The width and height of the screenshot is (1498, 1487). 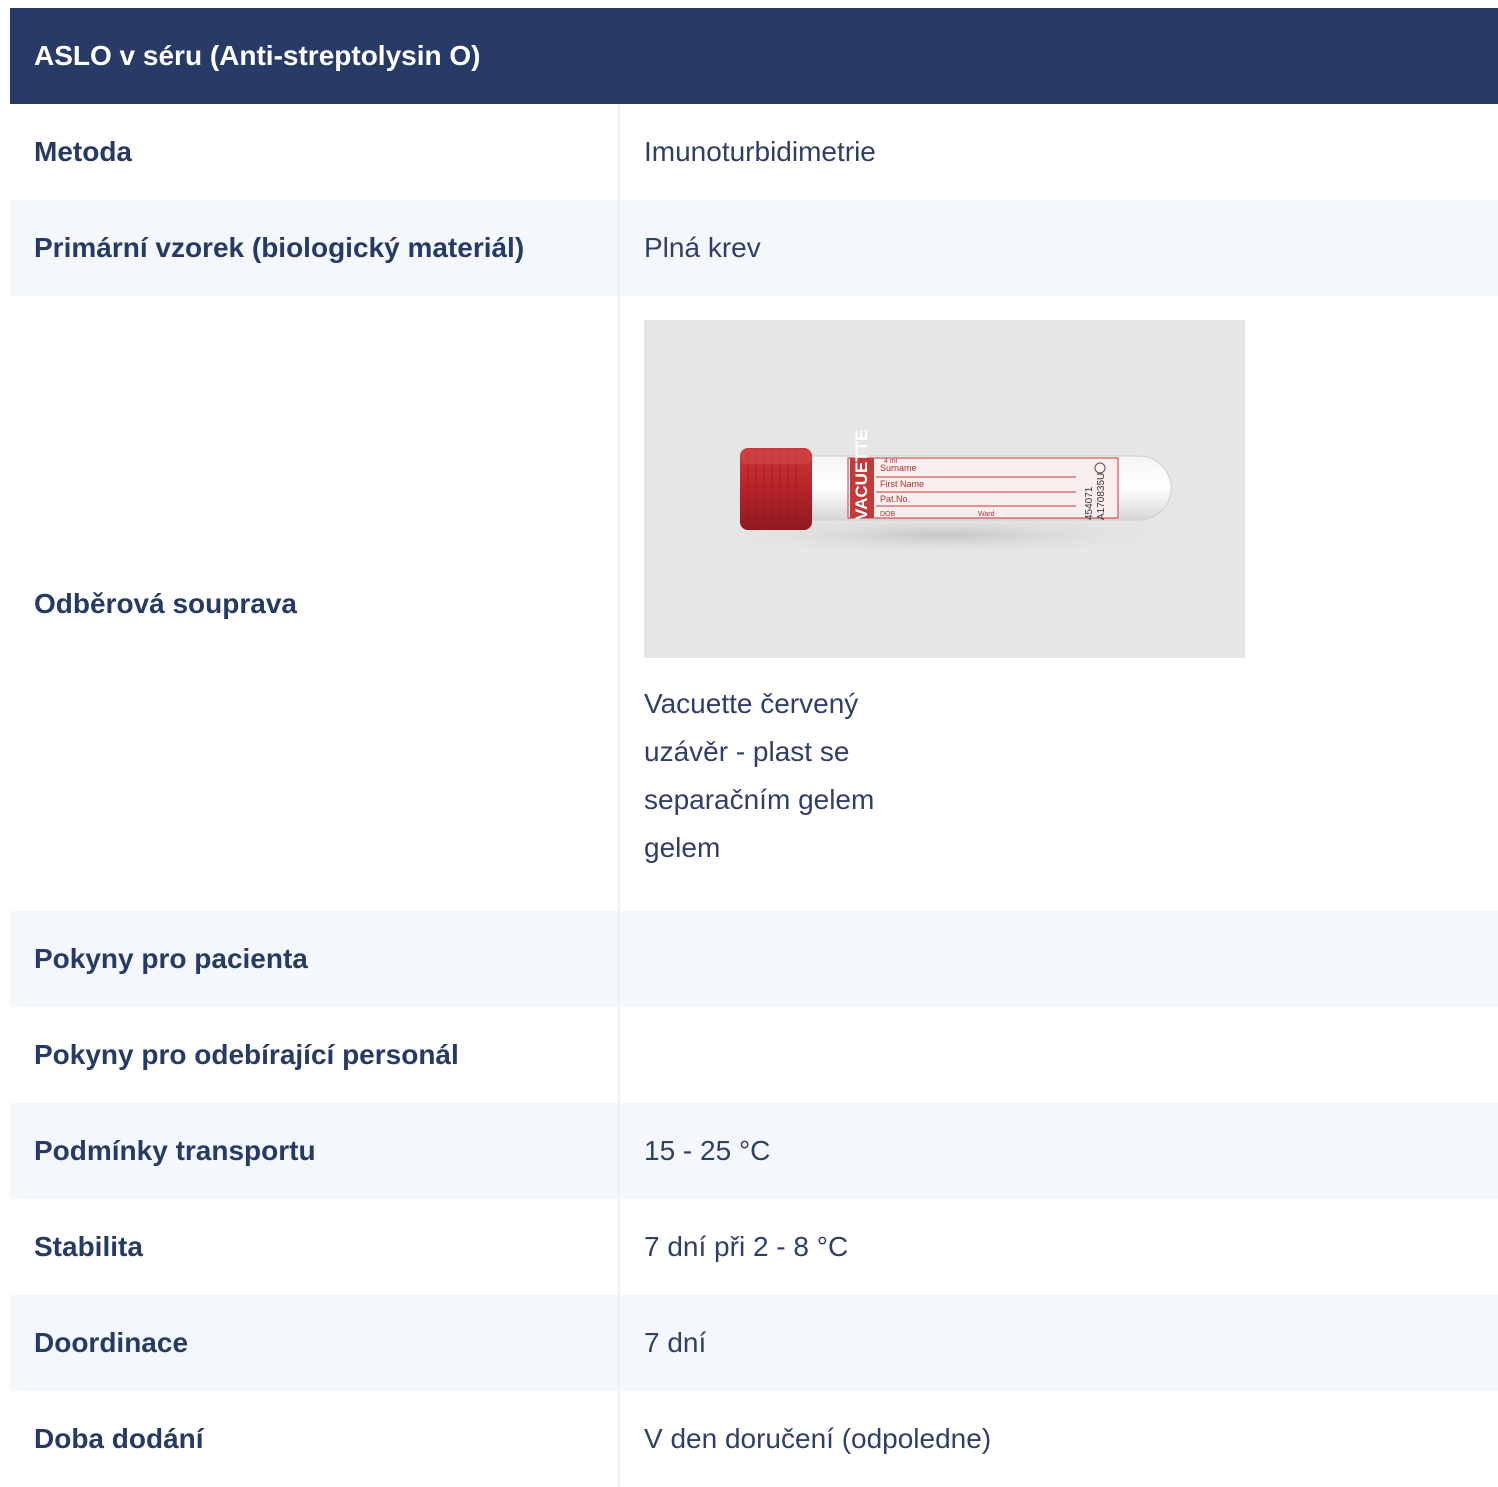 I want to click on row-value: V den doručení (odpoledne), so click(x=818, y=1438).